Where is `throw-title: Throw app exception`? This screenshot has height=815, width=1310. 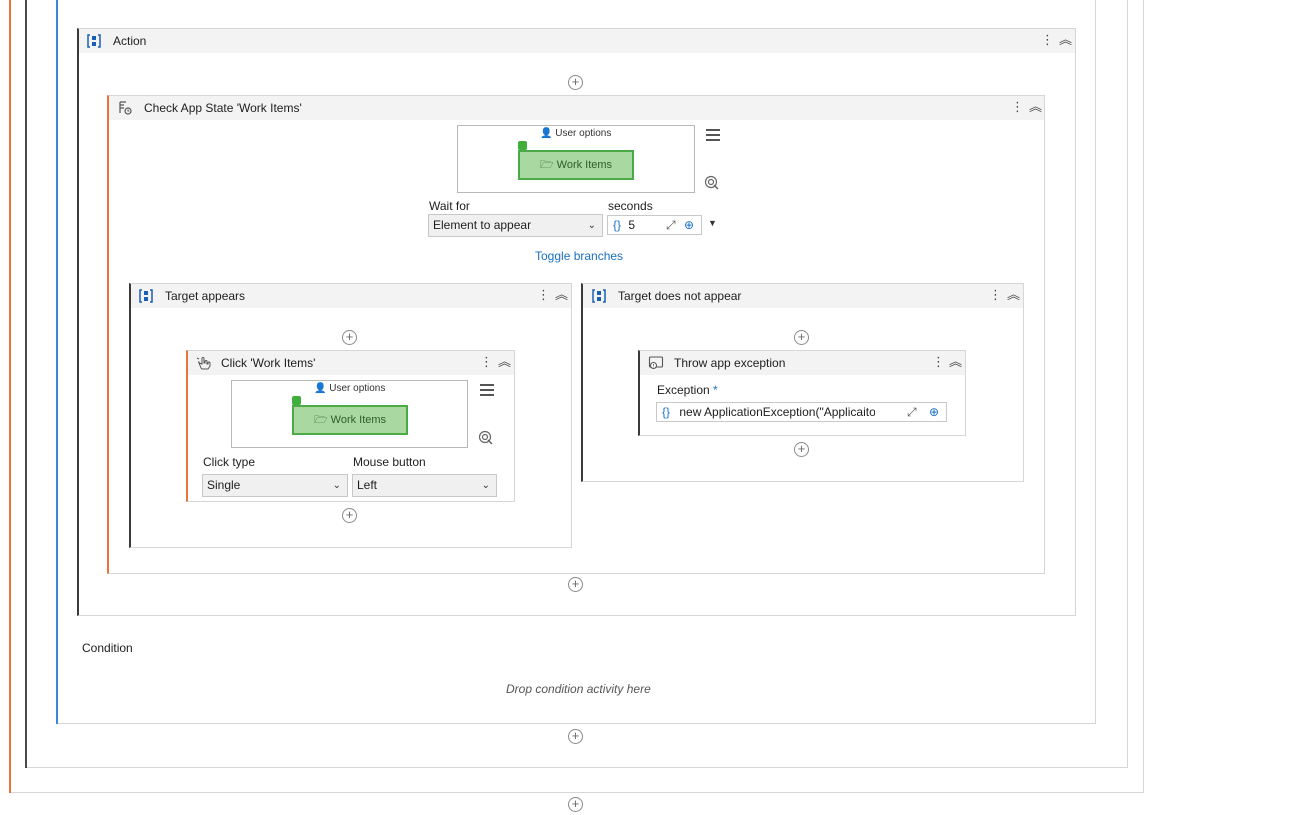
throw-title: Throw app exception is located at coordinates (730, 363).